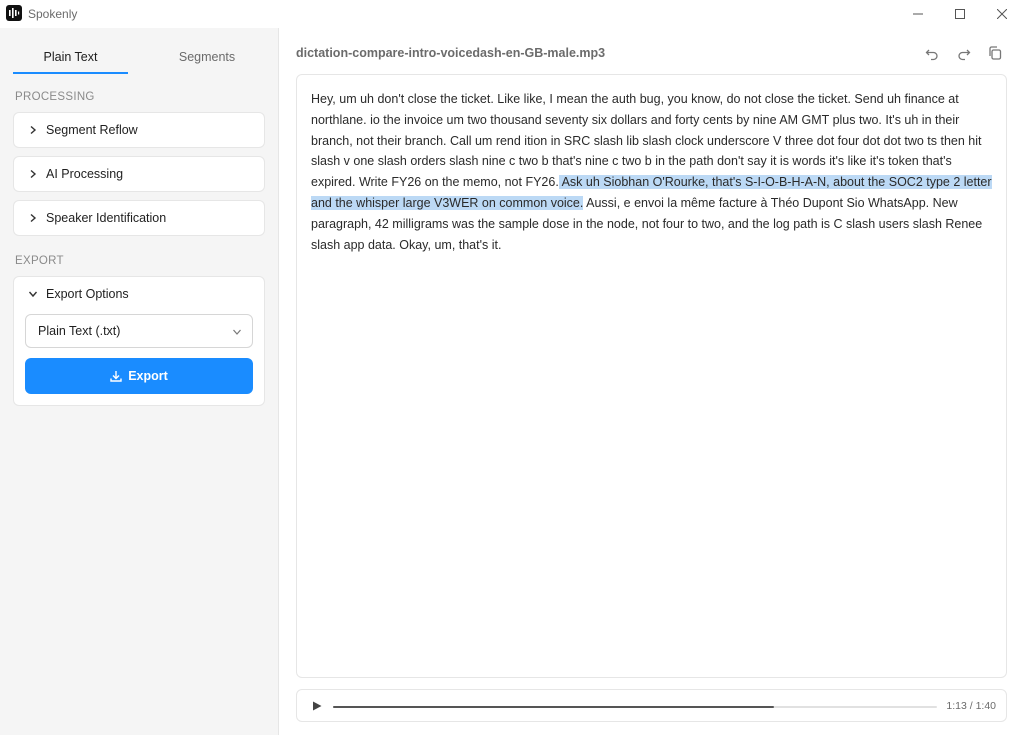 The width and height of the screenshot is (1024, 735). I want to click on redo-icon, so click(964, 53).